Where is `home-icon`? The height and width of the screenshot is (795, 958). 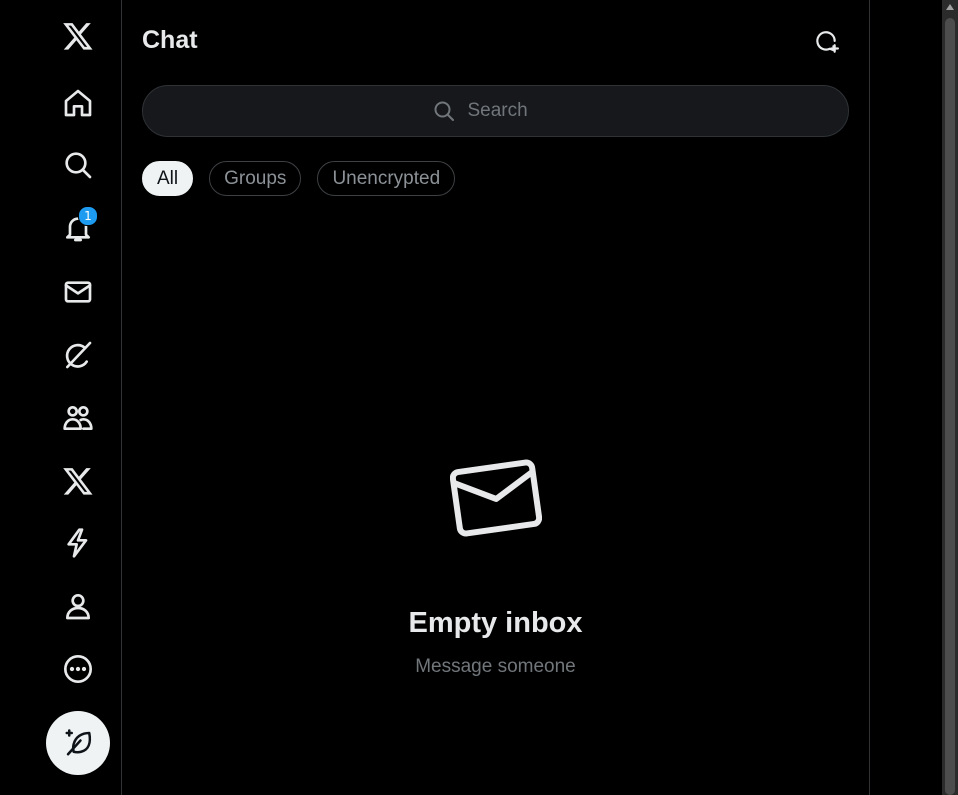 home-icon is located at coordinates (78, 103).